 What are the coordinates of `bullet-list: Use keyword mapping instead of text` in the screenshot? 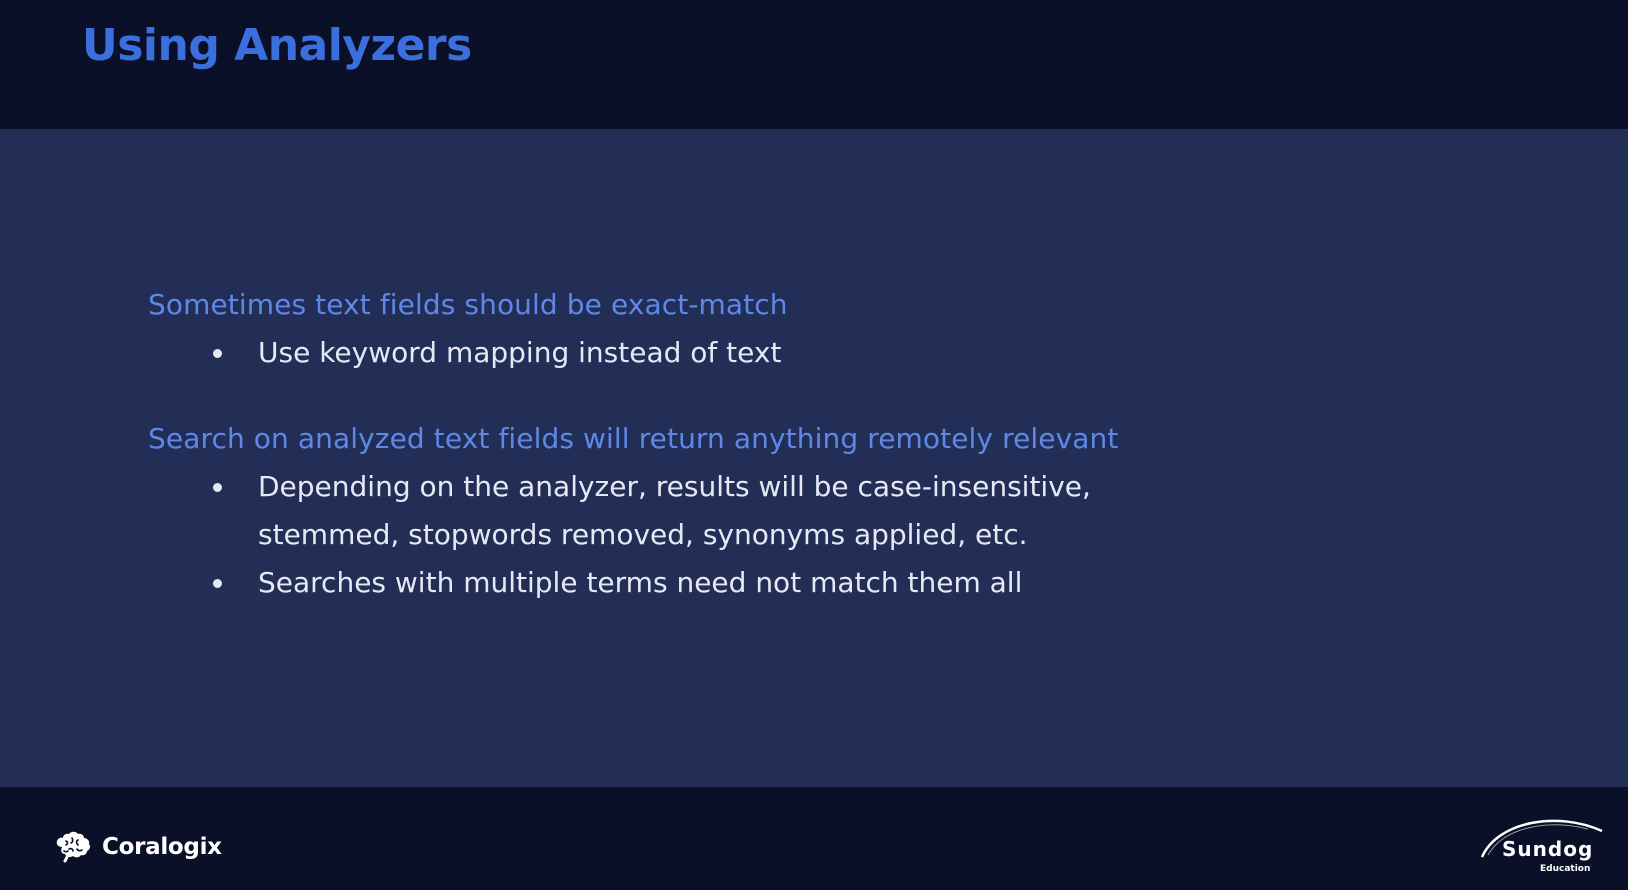 It's located at (798, 353).